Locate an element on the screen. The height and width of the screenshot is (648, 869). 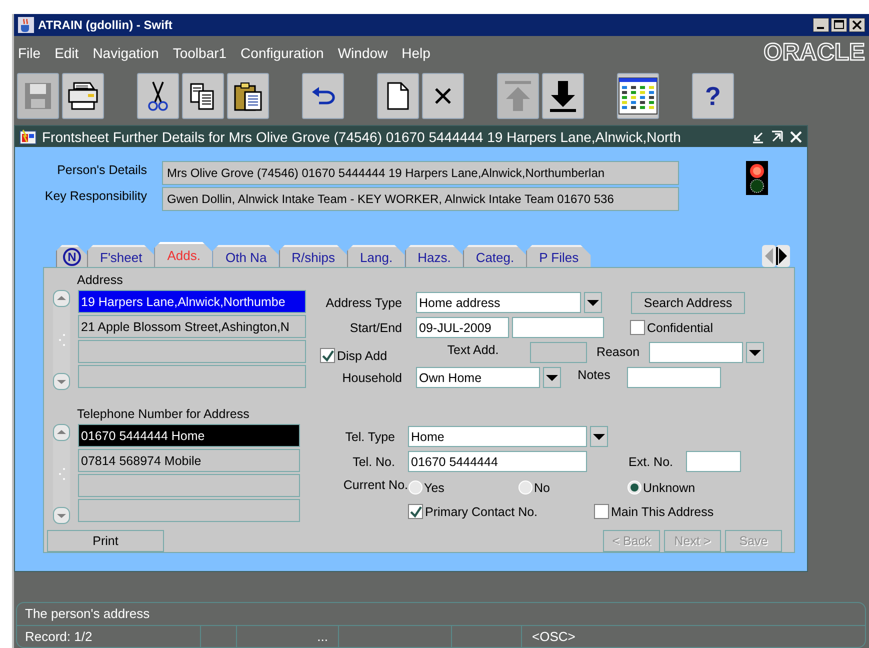
tab: Oth Na is located at coordinates (245, 256).